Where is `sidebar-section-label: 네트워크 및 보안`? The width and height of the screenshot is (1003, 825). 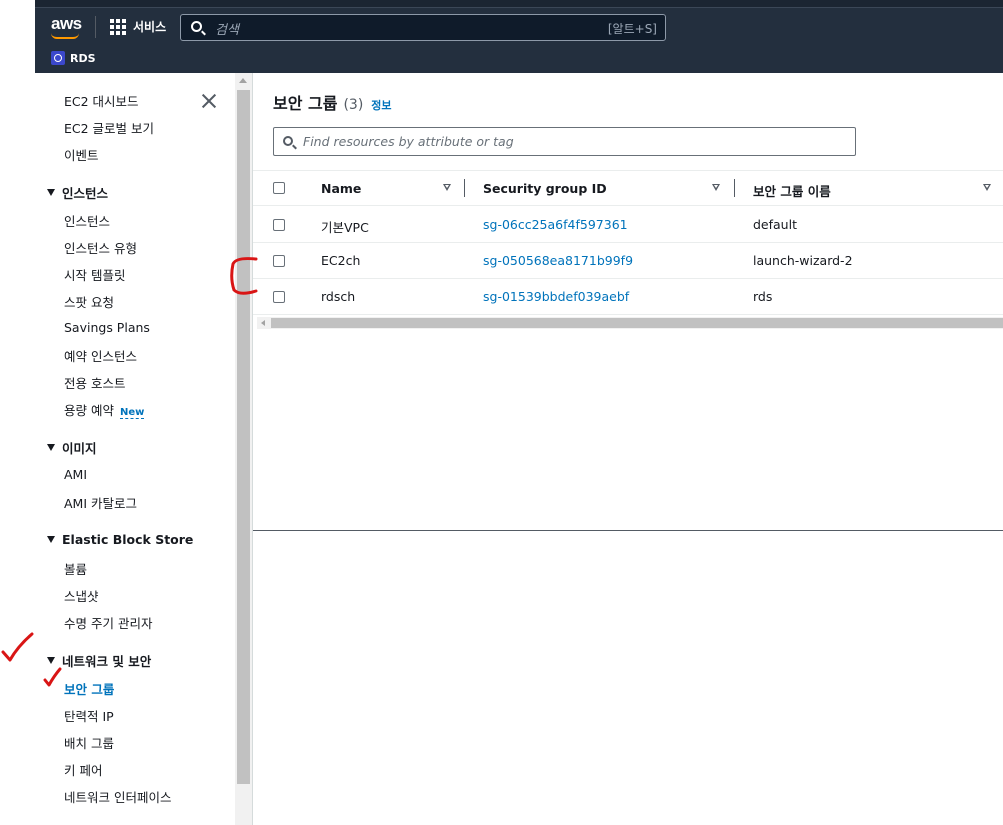 sidebar-section-label: 네트워크 및 보안 is located at coordinates (107, 661).